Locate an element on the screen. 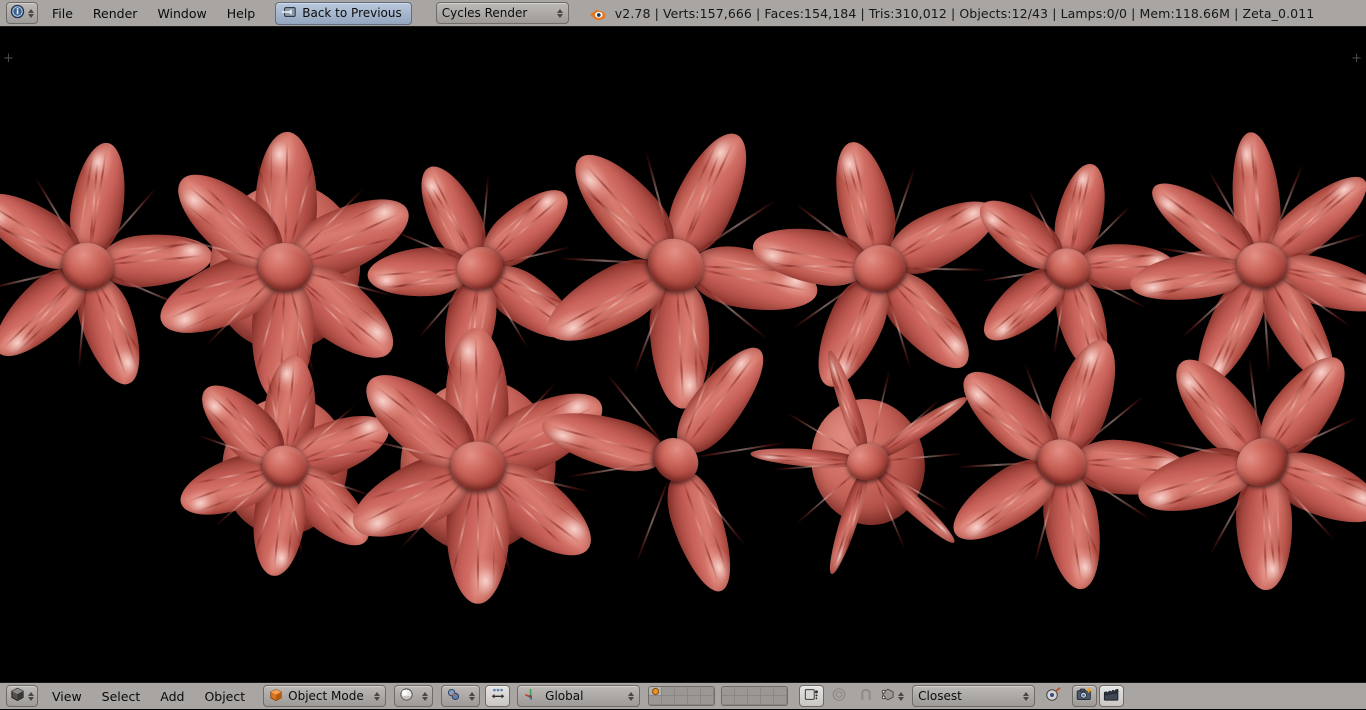 The height and width of the screenshot is (710, 1366). view3d-editor-type-selector is located at coordinates (22, 696).